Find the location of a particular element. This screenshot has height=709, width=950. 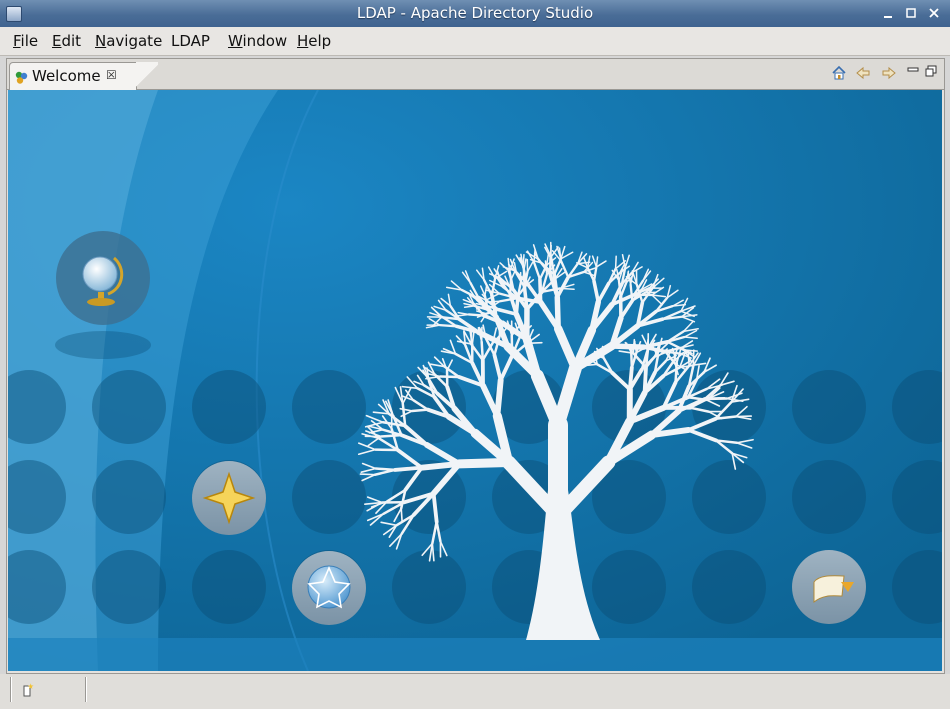

tab-label: Welcome is located at coordinates (66, 76).